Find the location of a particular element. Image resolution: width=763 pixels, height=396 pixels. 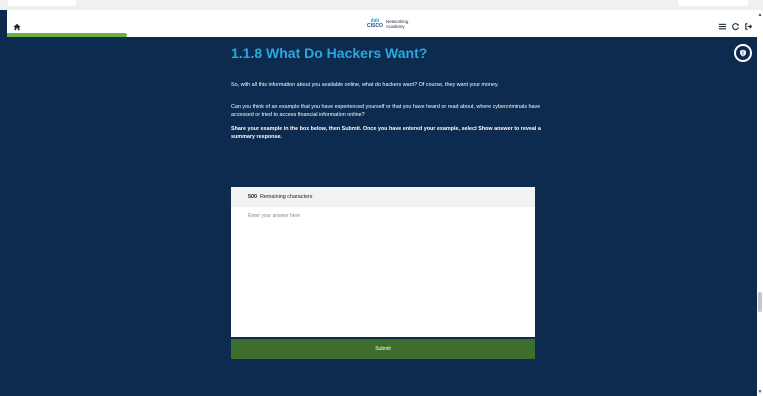

logo-sub-text: Academy is located at coordinates (395, 26).